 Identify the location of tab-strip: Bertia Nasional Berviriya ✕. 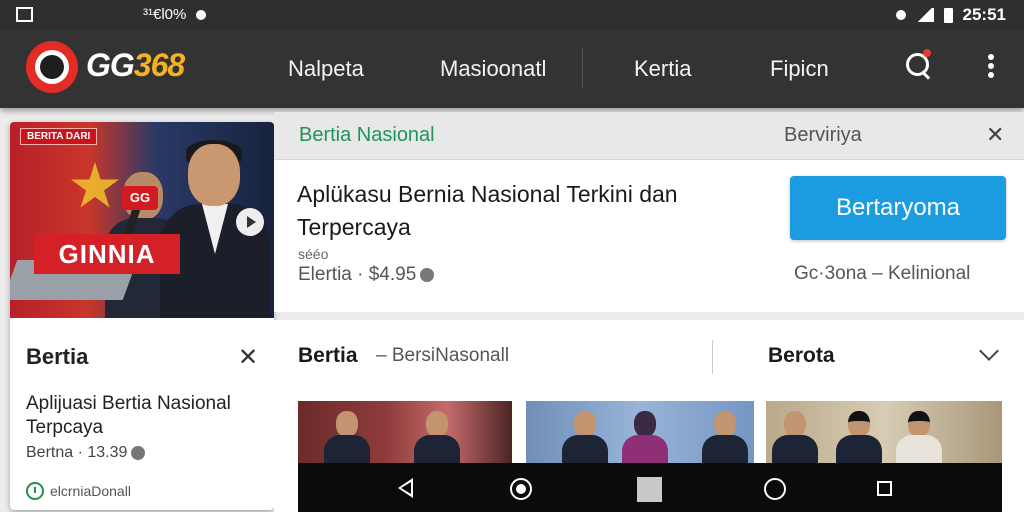
(649, 136).